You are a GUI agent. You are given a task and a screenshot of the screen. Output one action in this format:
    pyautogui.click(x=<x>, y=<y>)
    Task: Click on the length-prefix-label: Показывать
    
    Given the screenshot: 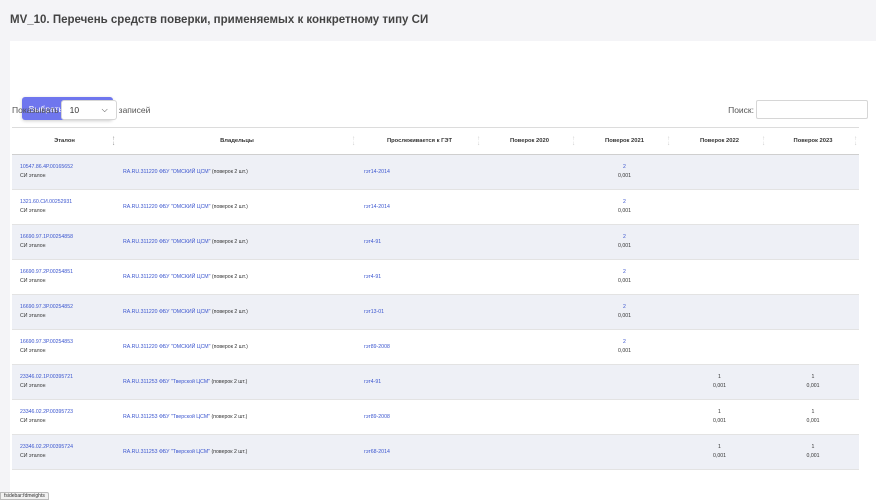 What is the action you would take?
    pyautogui.click(x=35, y=110)
    